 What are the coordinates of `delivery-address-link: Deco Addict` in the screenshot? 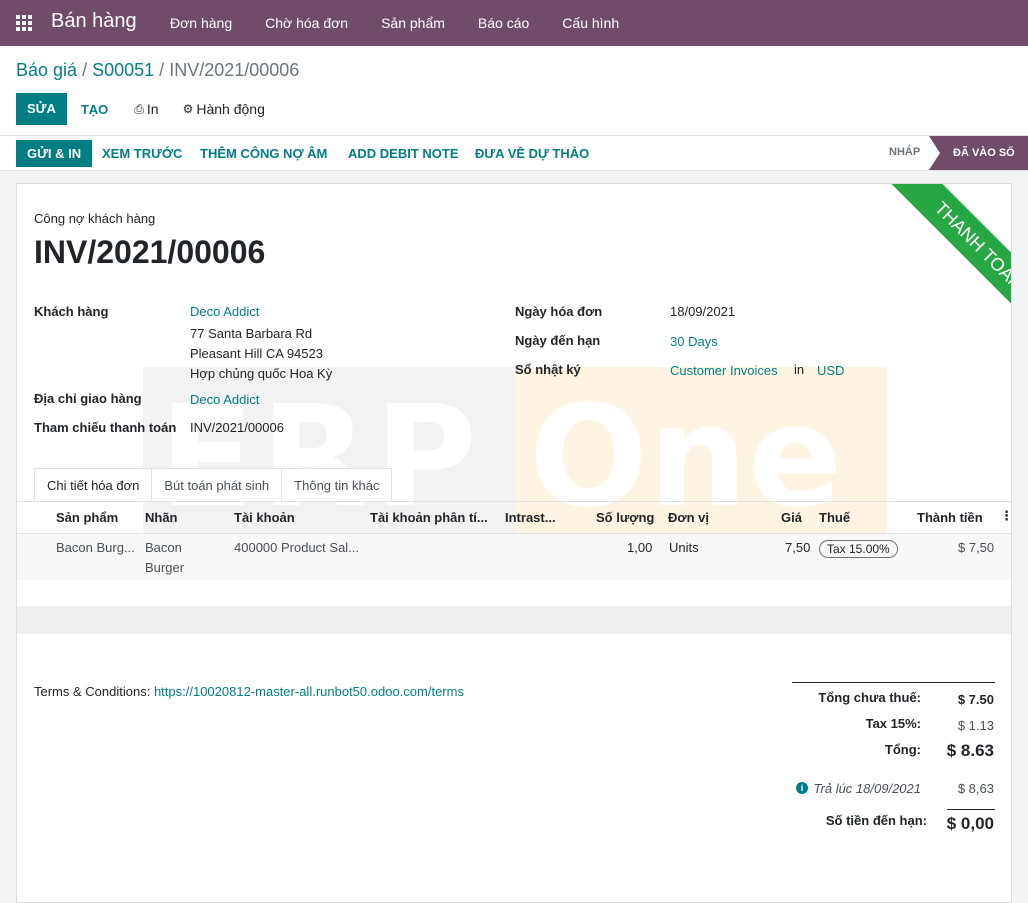 It's located at (224, 399).